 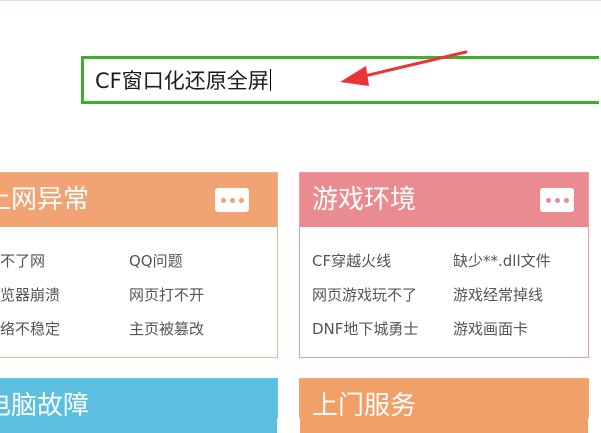 What do you see at coordinates (444, 200) in the screenshot?
I see `card-header: 游戏环境` at bounding box center [444, 200].